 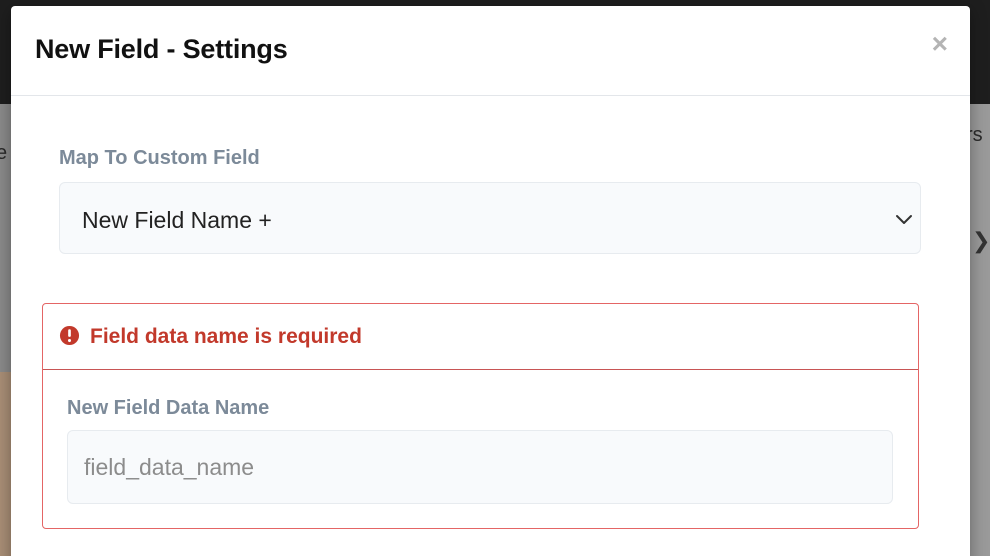 I want to click on data-name-field-label: New Field Data Name, so click(x=168, y=408).